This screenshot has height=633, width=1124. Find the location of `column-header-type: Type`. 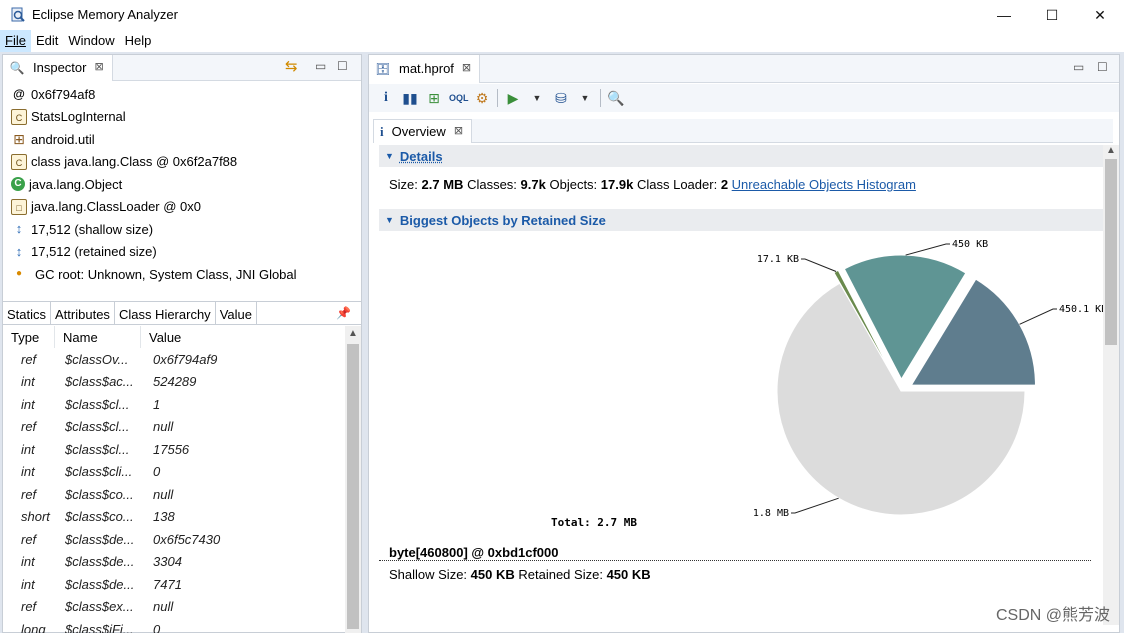

column-header-type: Type is located at coordinates (29, 337).